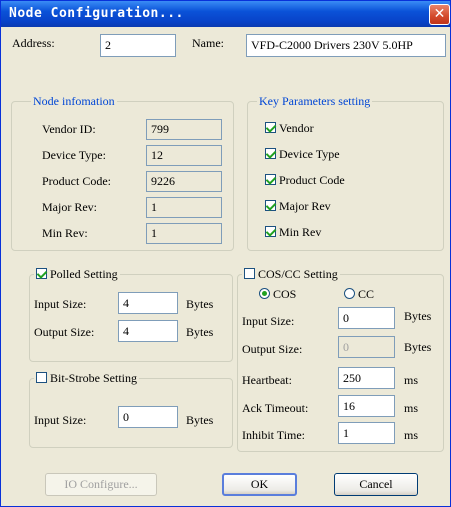  I want to click on cos-cc-setting-caption: COS/CC Setting, so click(298, 274).